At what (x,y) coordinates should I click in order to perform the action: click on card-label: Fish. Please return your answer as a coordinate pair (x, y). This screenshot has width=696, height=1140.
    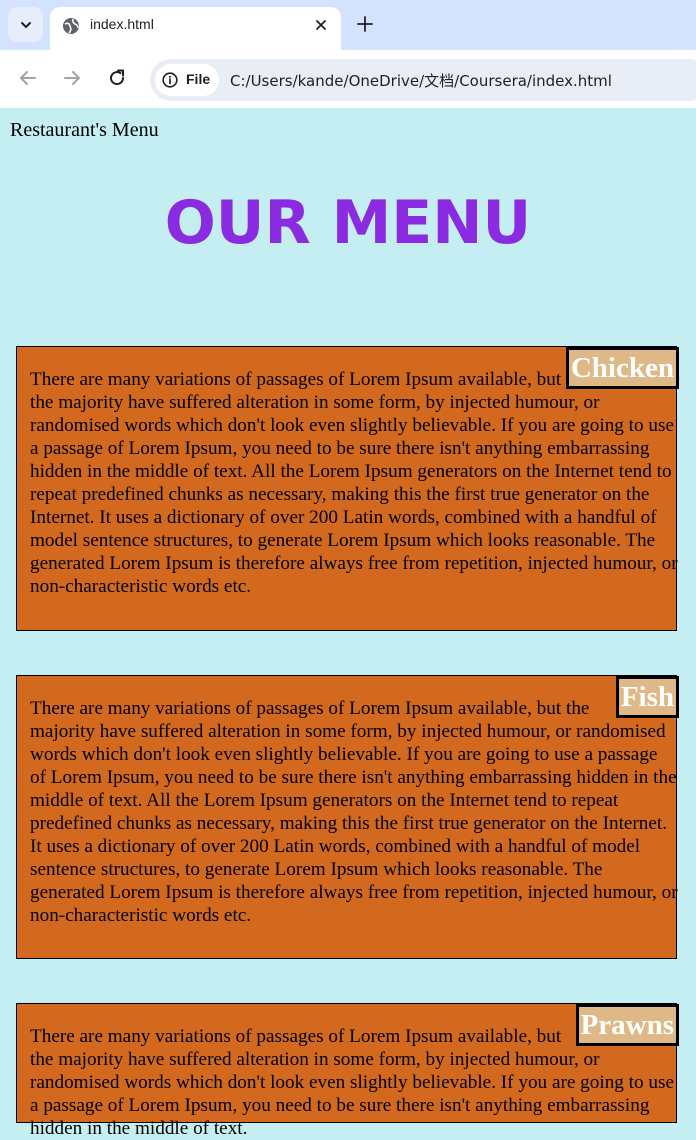
    Looking at the image, I should click on (647, 697).